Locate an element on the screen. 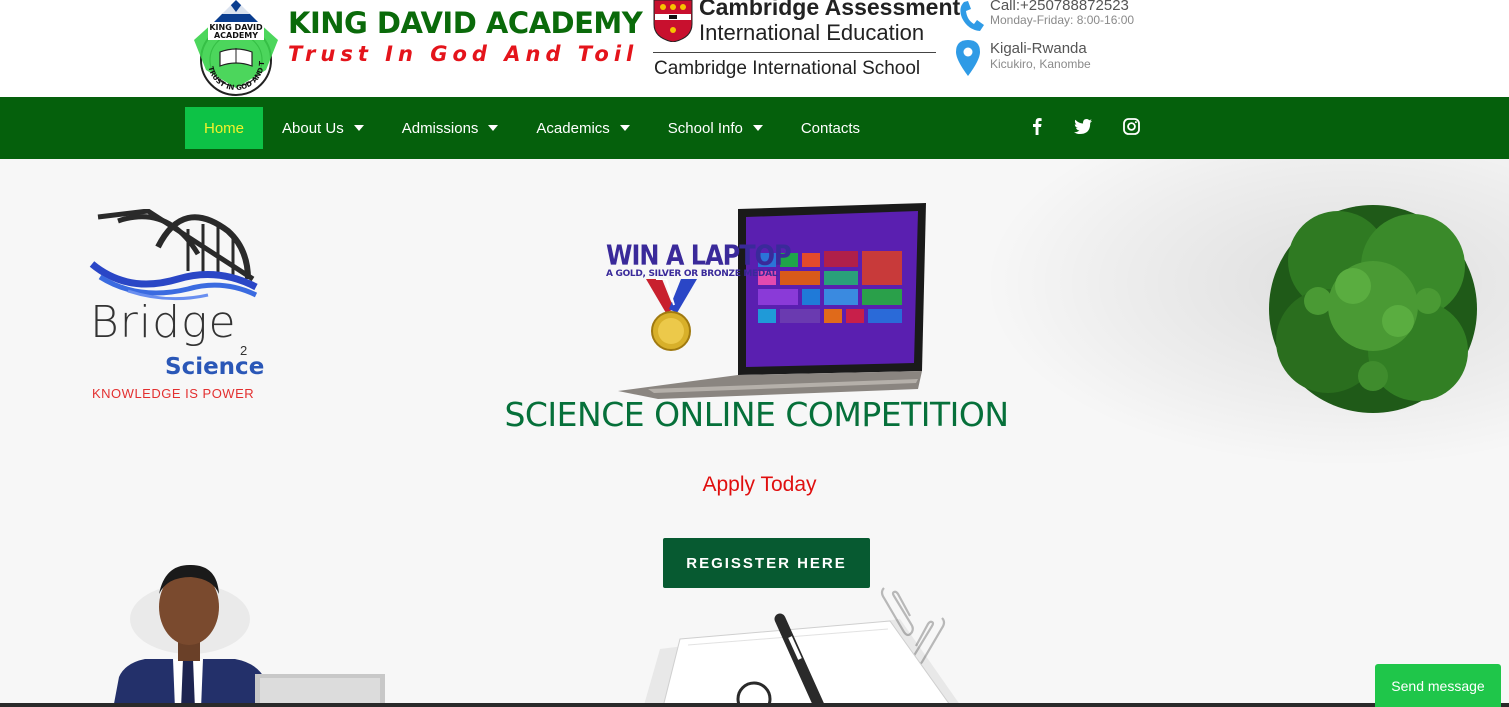 This screenshot has height=707, width=1509. phone-icon is located at coordinates (972, 16).